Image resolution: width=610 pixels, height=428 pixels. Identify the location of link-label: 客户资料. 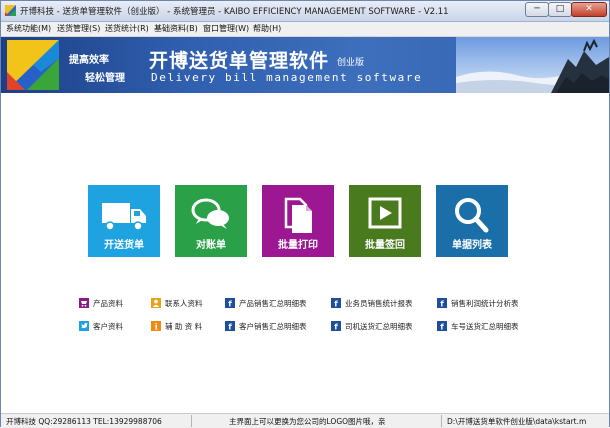
(108, 326).